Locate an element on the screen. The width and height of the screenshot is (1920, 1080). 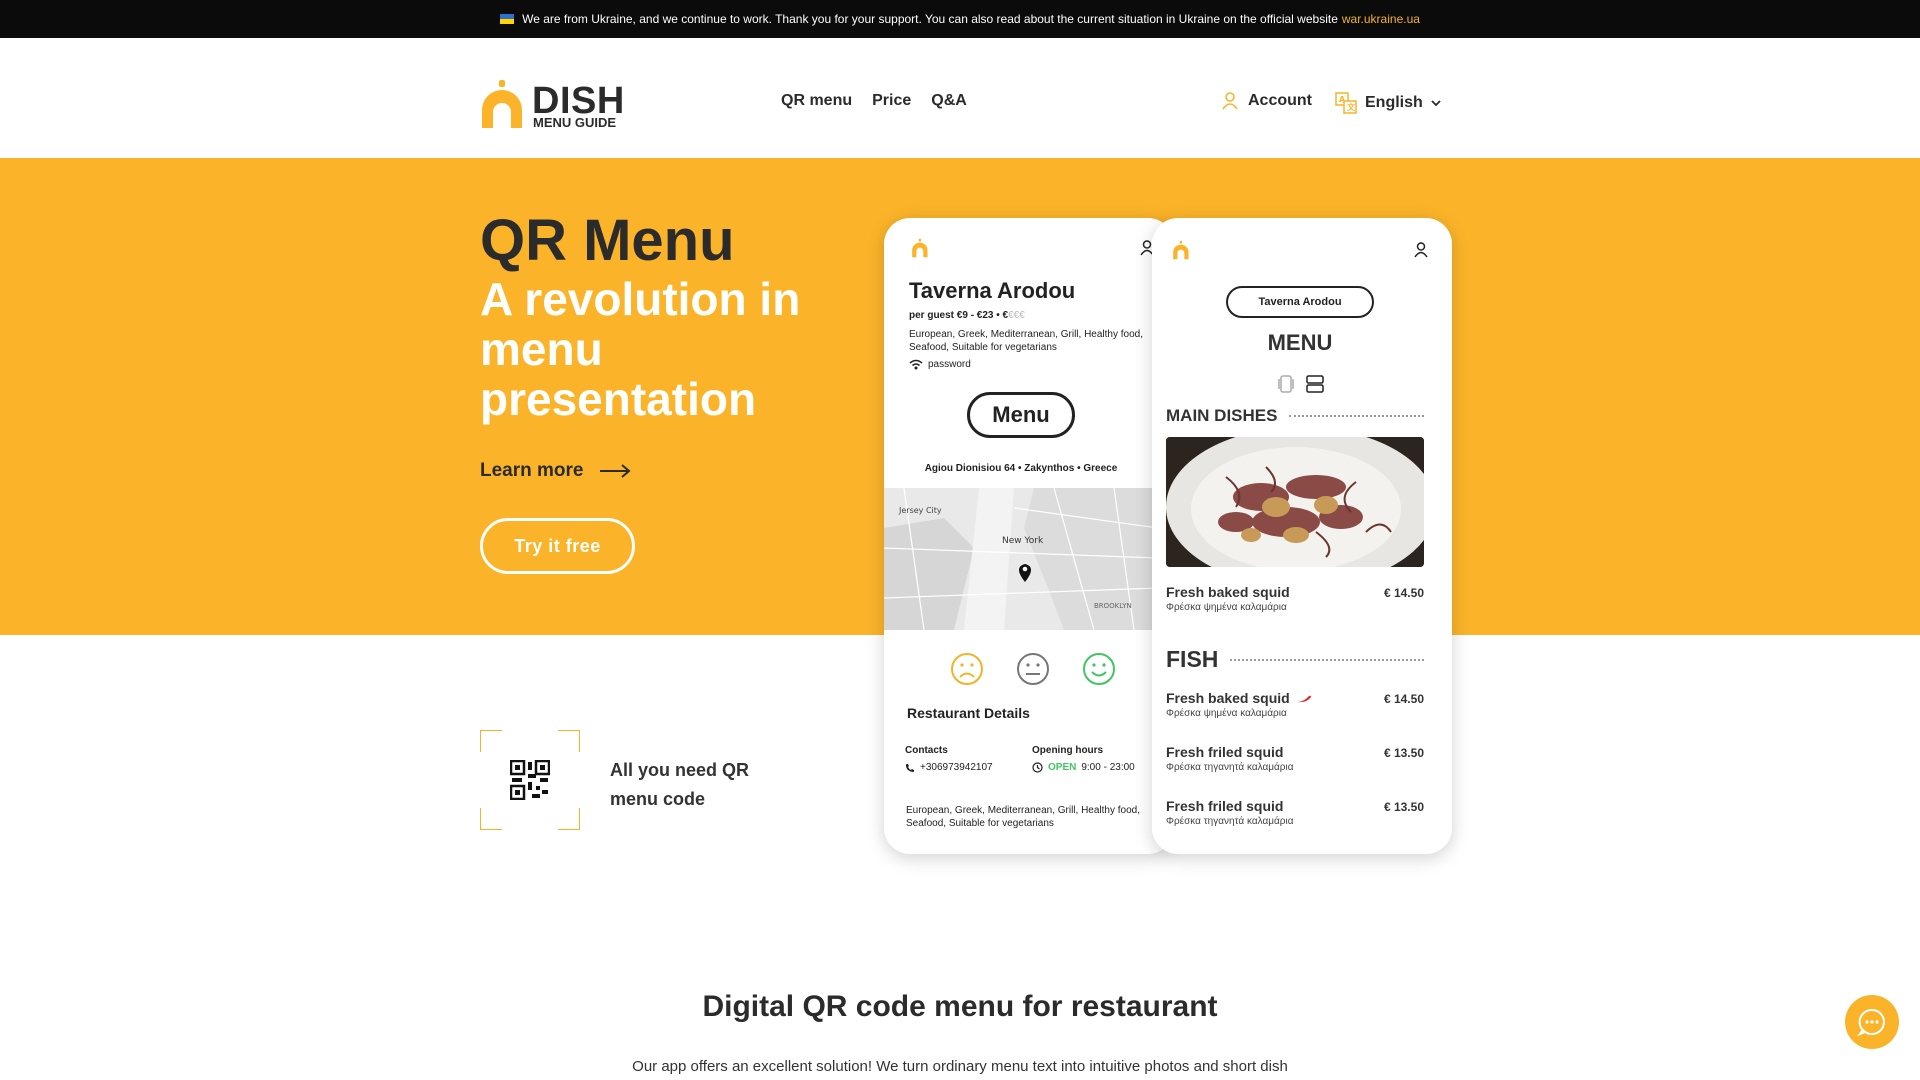
restaurant-address: Agiou Dionisiou 64 • Zakynthos • Greece is located at coordinates (1021, 468).